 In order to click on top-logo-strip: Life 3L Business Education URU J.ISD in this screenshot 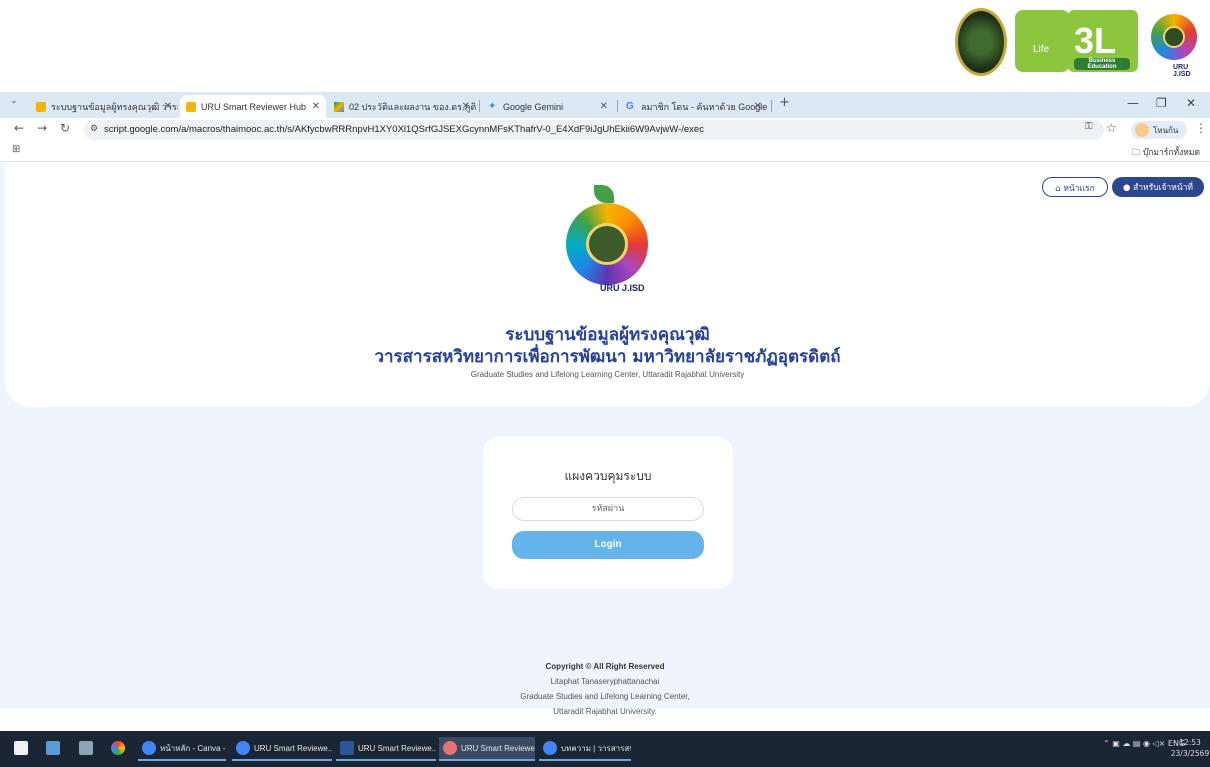, I will do `click(605, 45)`.